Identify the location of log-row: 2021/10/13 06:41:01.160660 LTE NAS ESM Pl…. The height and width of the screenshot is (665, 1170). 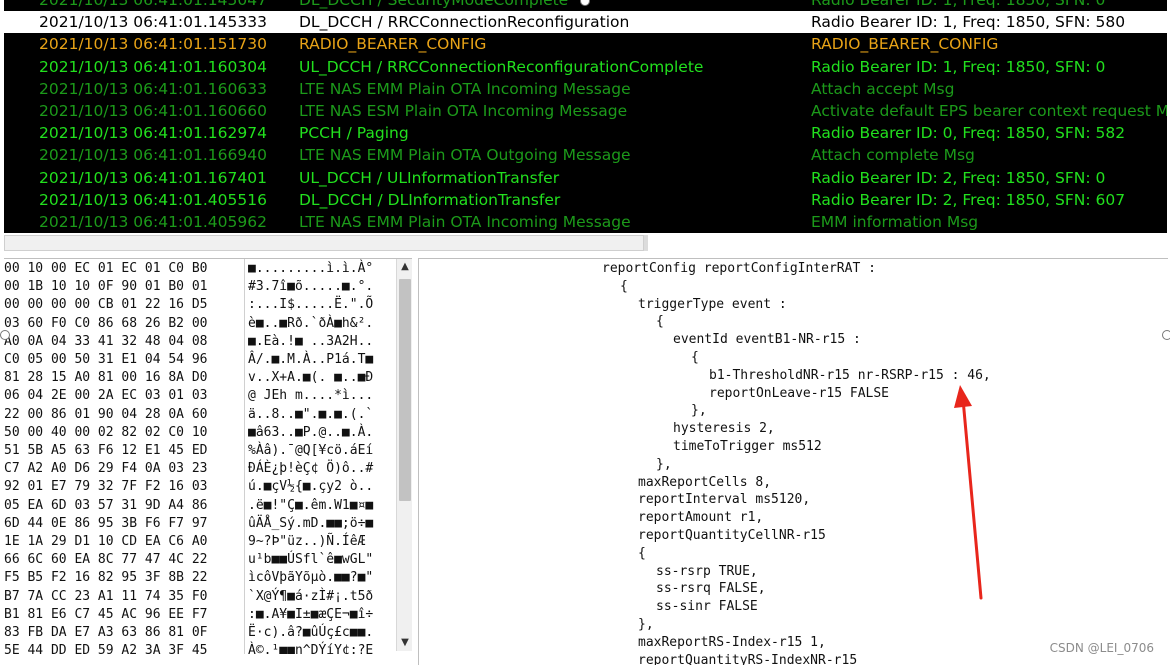
(585, 111).